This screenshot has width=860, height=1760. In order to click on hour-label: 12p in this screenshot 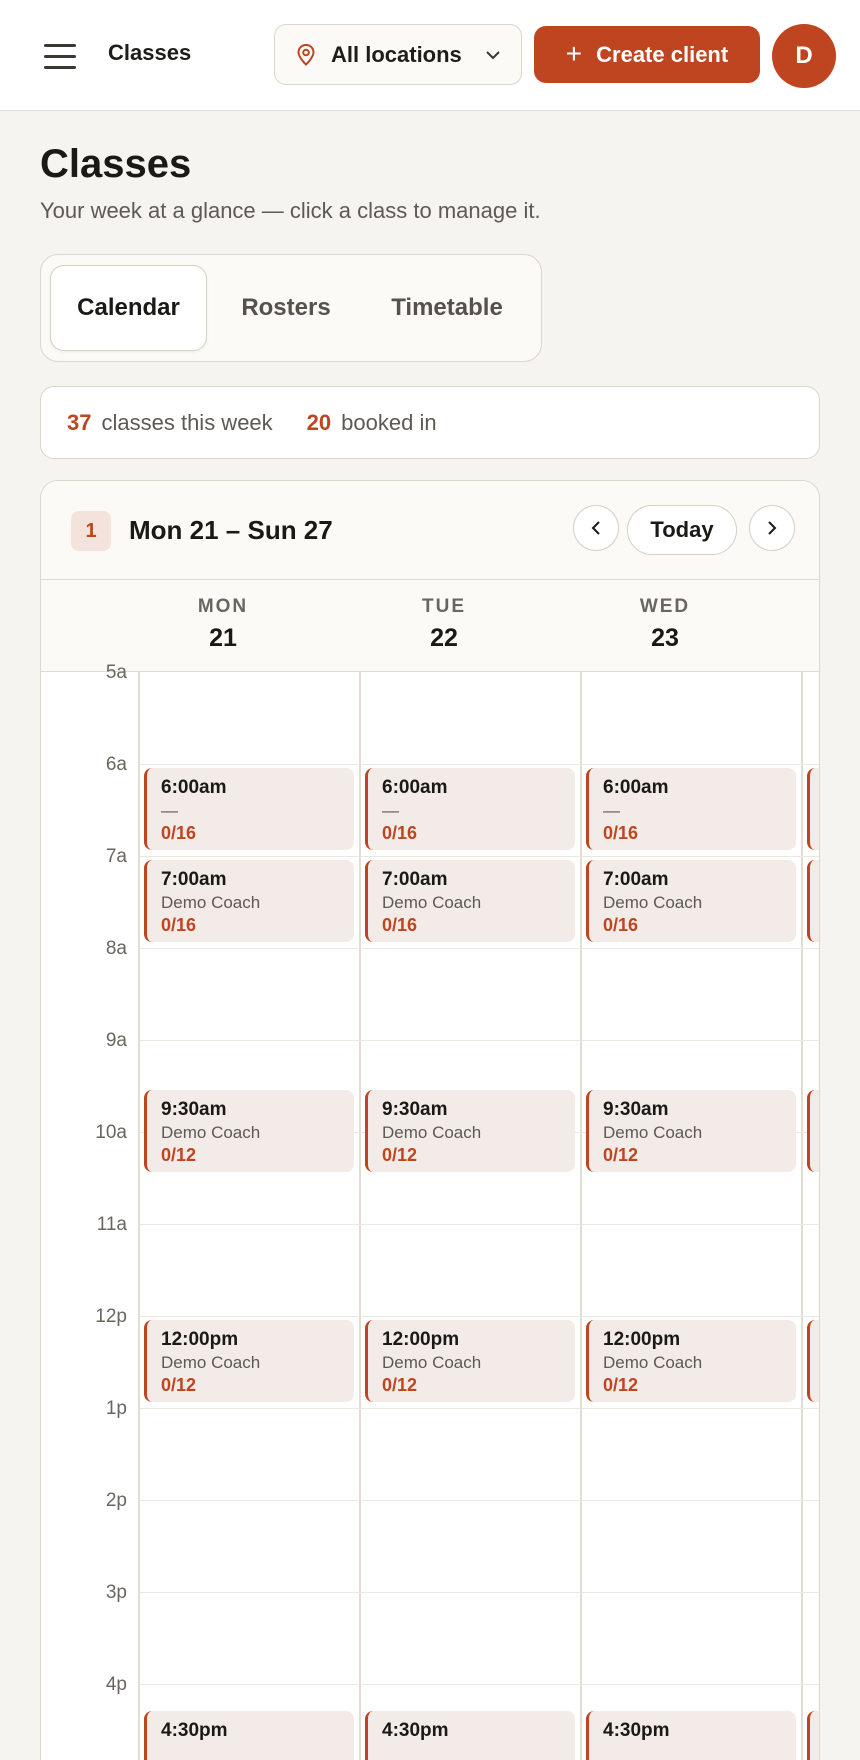, I will do `click(111, 1316)`.